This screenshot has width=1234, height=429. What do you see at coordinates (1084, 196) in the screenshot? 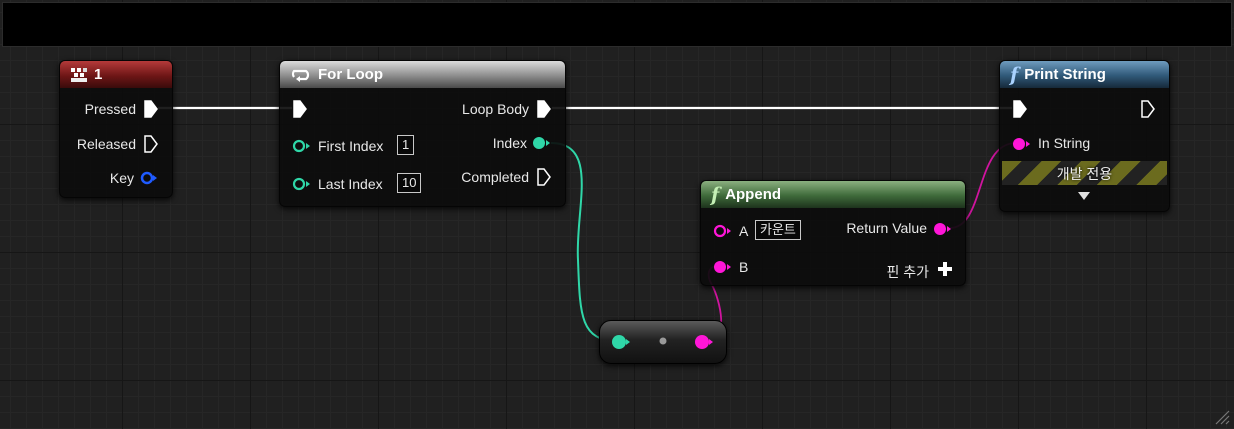
I see `triangle-down-icon` at bounding box center [1084, 196].